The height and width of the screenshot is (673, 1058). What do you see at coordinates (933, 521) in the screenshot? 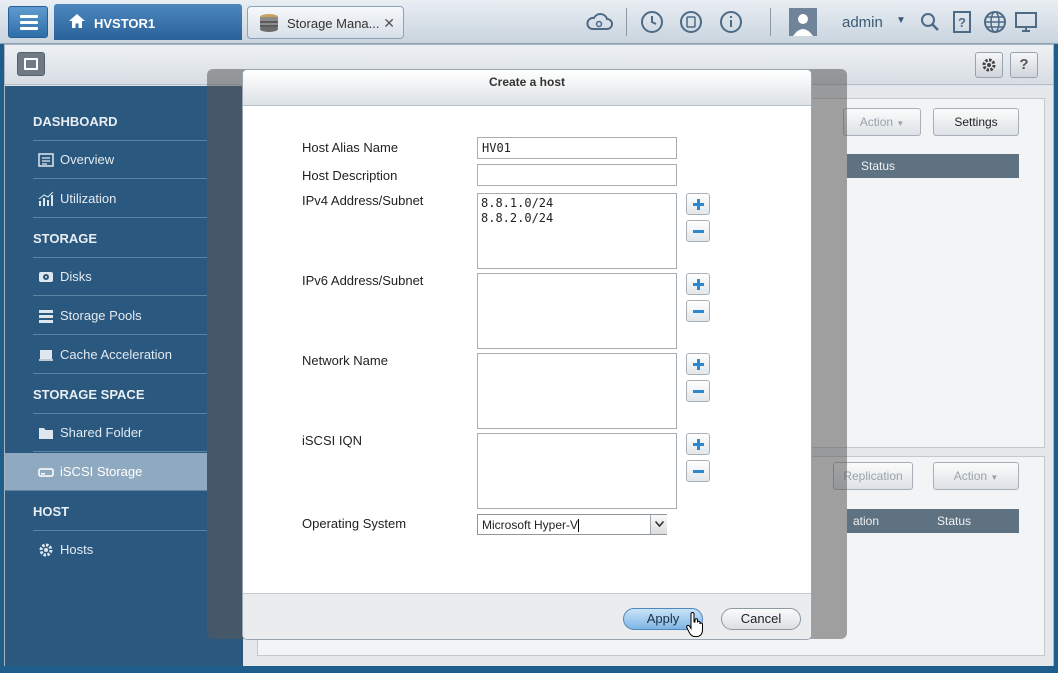
I see `table-header: ation Status` at bounding box center [933, 521].